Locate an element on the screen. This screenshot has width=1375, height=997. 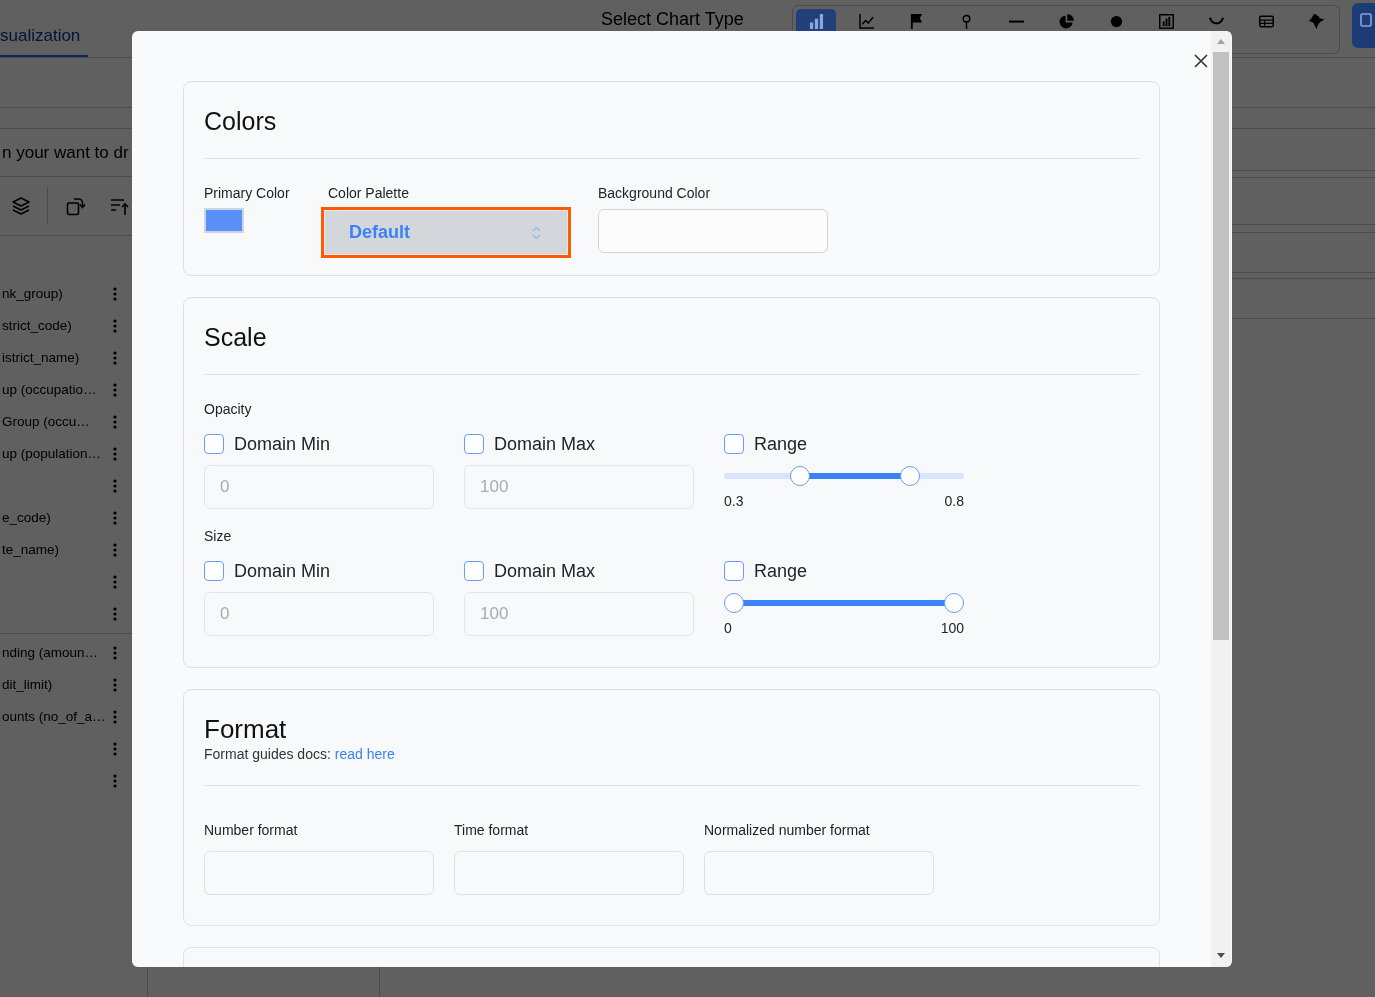
toolbar-button is located at coordinates (1363, 25).